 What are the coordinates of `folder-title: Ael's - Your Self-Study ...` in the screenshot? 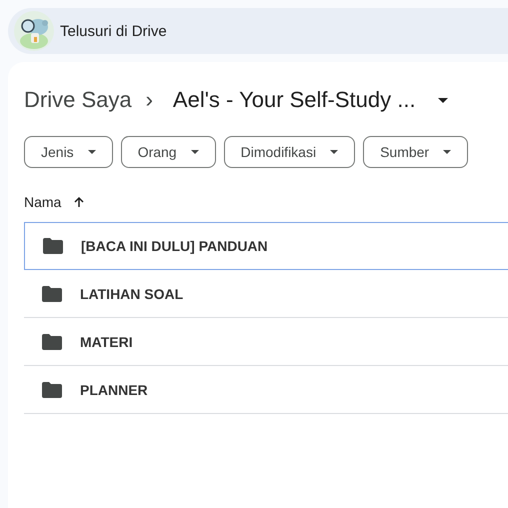 It's located at (294, 100).